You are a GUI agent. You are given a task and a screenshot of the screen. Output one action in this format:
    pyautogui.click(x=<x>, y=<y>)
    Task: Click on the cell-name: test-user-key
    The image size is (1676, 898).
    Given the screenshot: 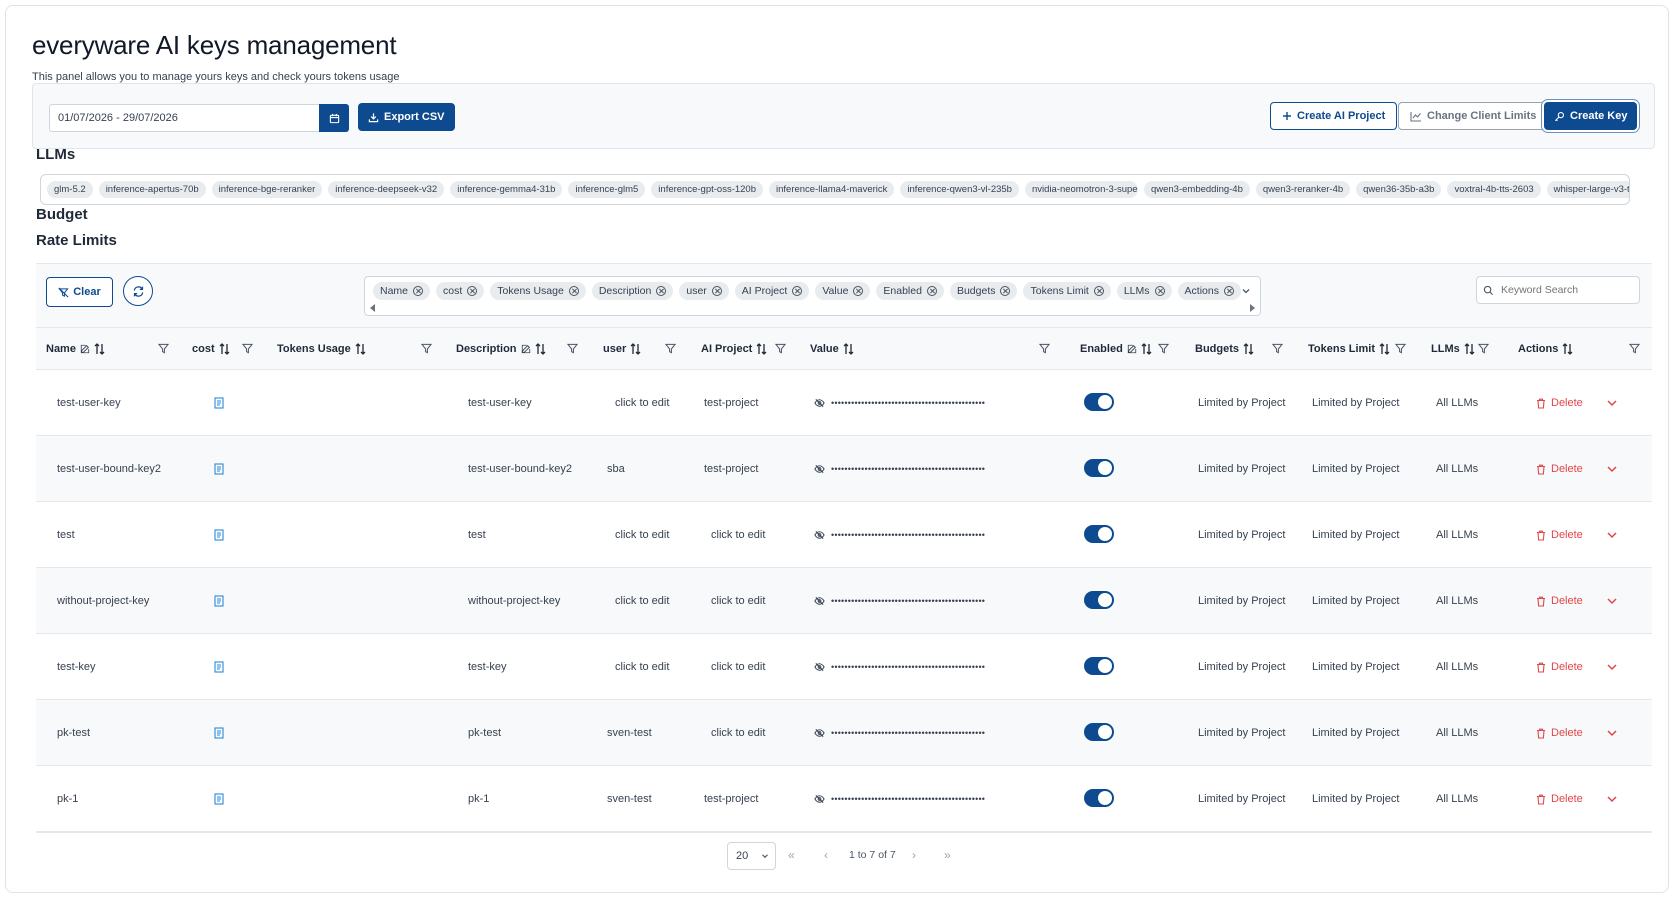 What is the action you would take?
    pyautogui.click(x=89, y=403)
    